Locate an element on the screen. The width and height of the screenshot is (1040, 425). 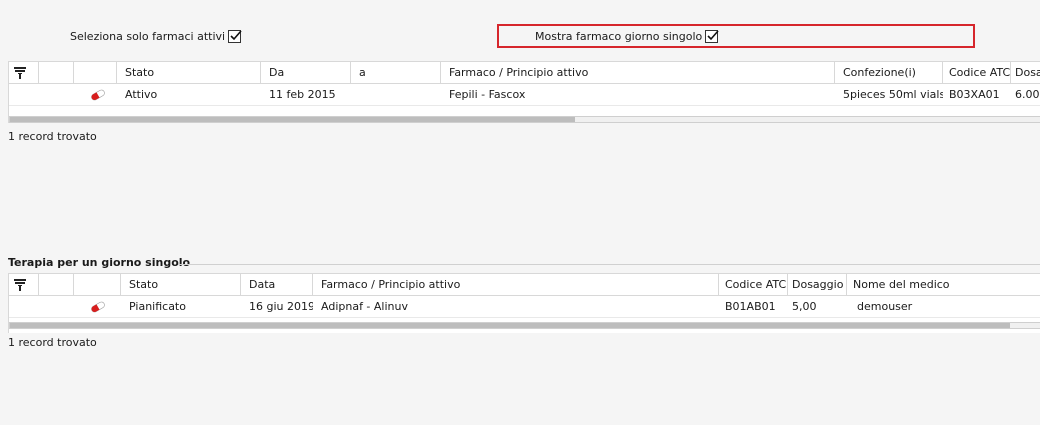
col-data: Data is located at coordinates (277, 285).